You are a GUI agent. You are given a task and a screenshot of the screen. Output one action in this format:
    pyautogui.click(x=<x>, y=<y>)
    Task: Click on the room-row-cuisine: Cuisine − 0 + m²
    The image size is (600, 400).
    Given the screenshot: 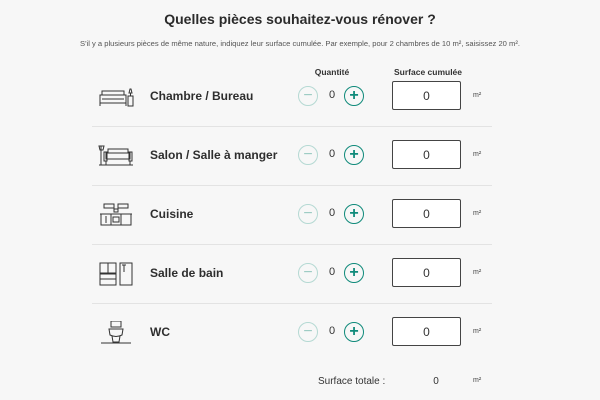 What is the action you would take?
    pyautogui.click(x=292, y=215)
    